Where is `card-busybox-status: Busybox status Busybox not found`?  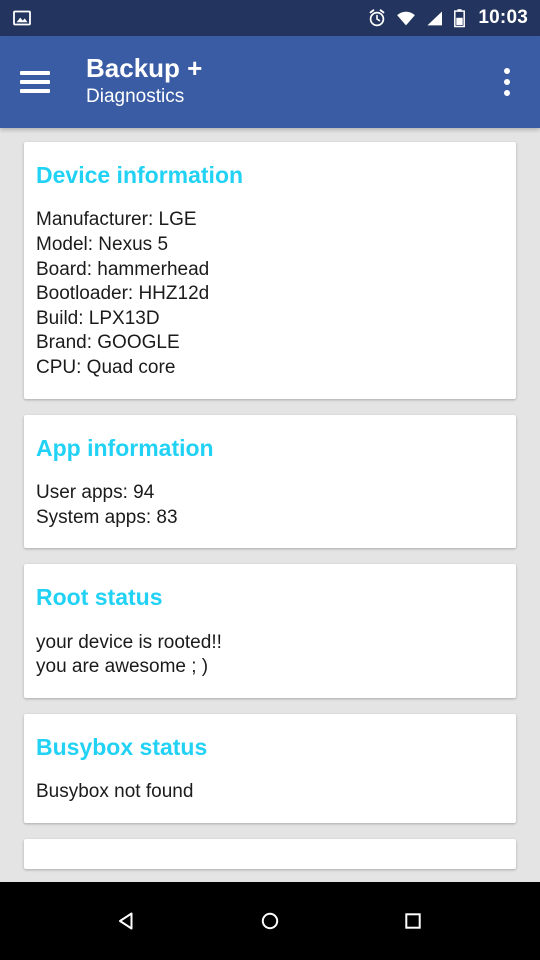 card-busybox-status: Busybox status Busybox not found is located at coordinates (270, 768).